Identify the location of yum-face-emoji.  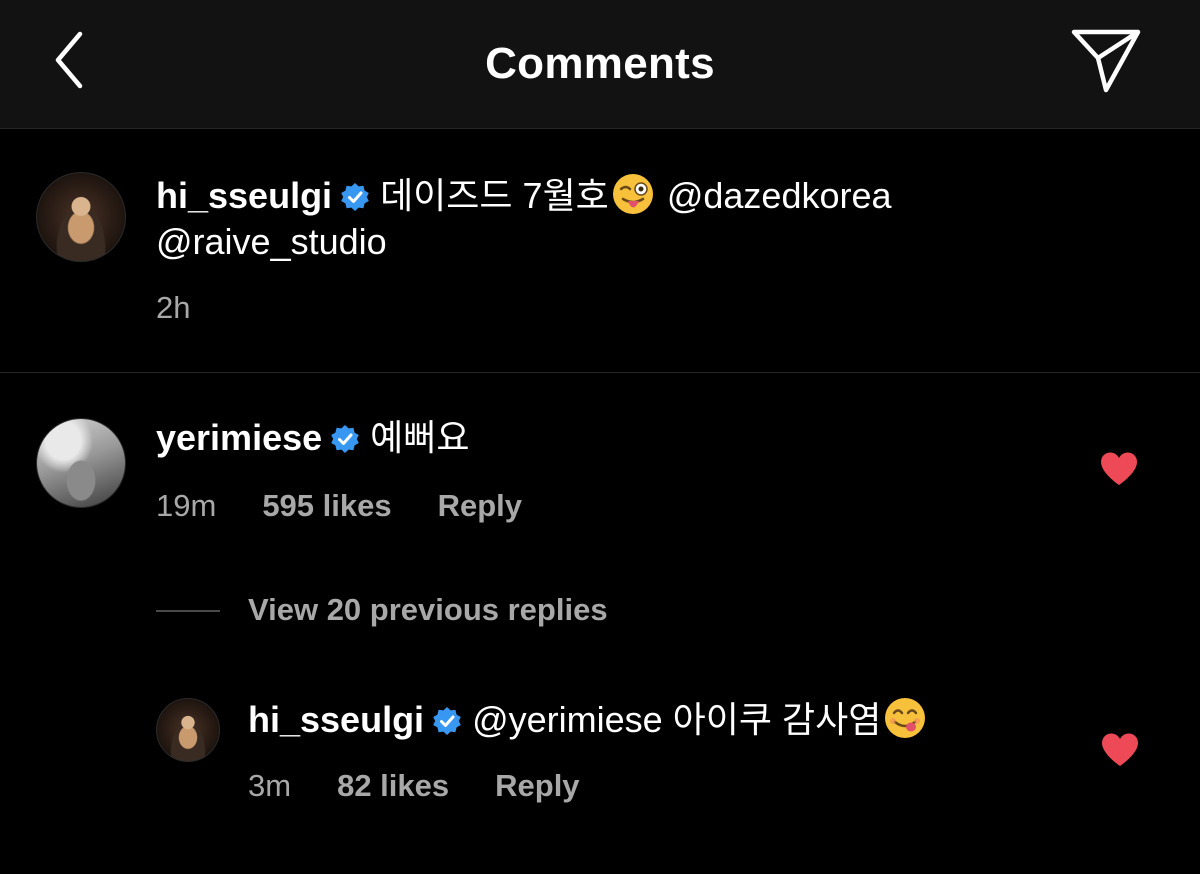
(905, 723).